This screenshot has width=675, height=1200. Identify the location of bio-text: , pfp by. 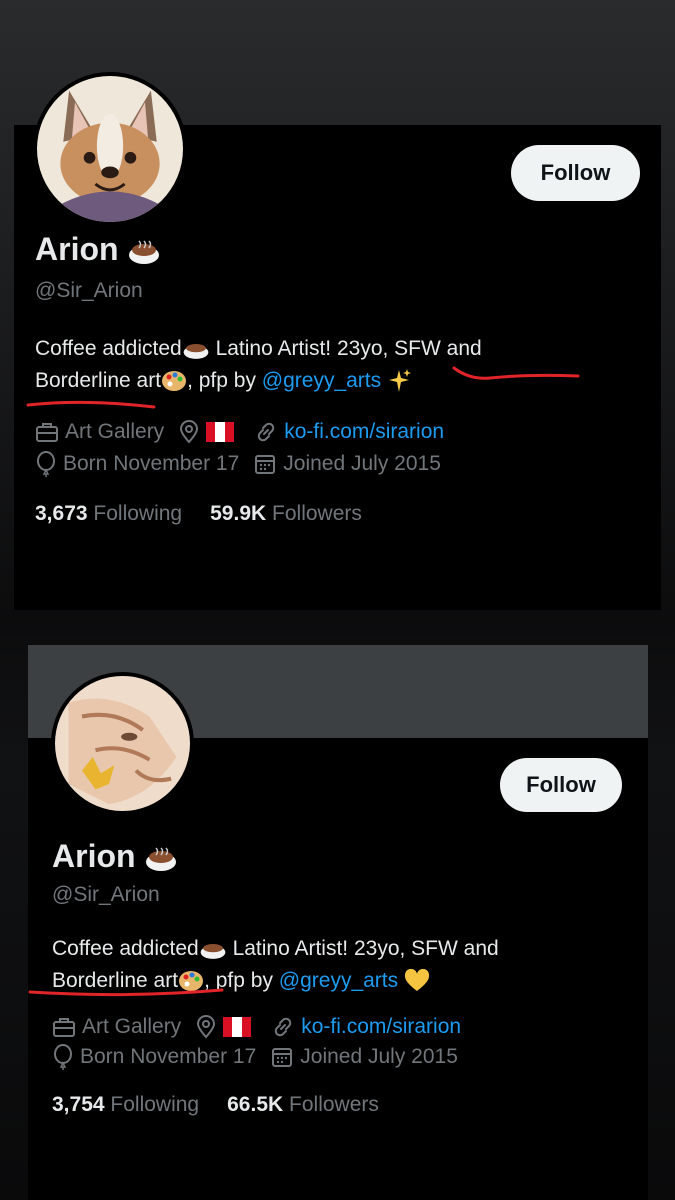
(224, 380).